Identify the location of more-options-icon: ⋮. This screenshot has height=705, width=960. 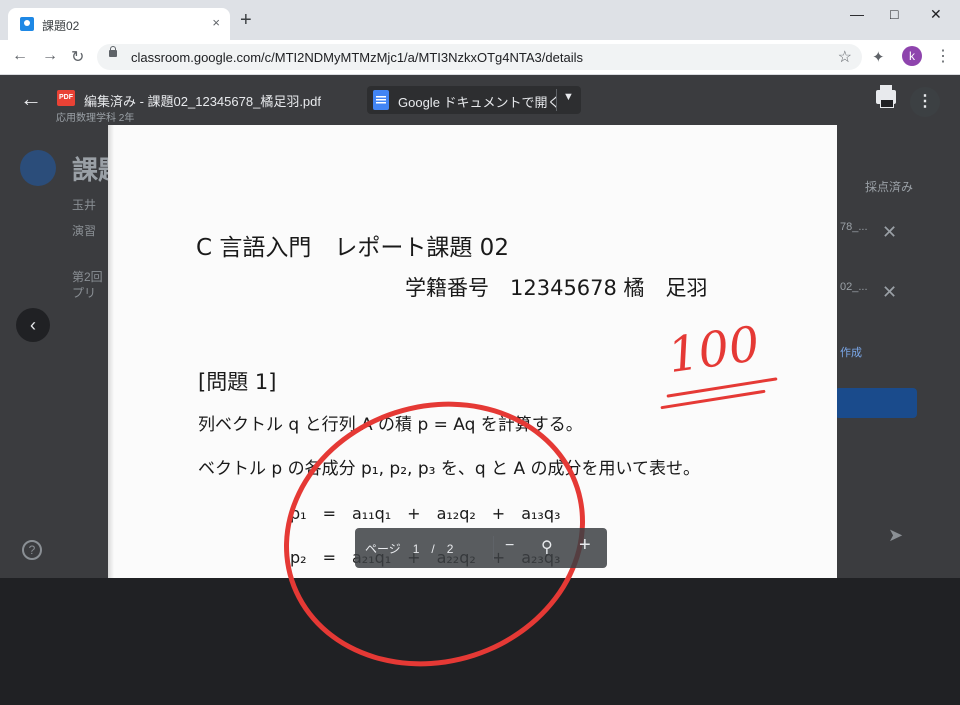
(925, 102).